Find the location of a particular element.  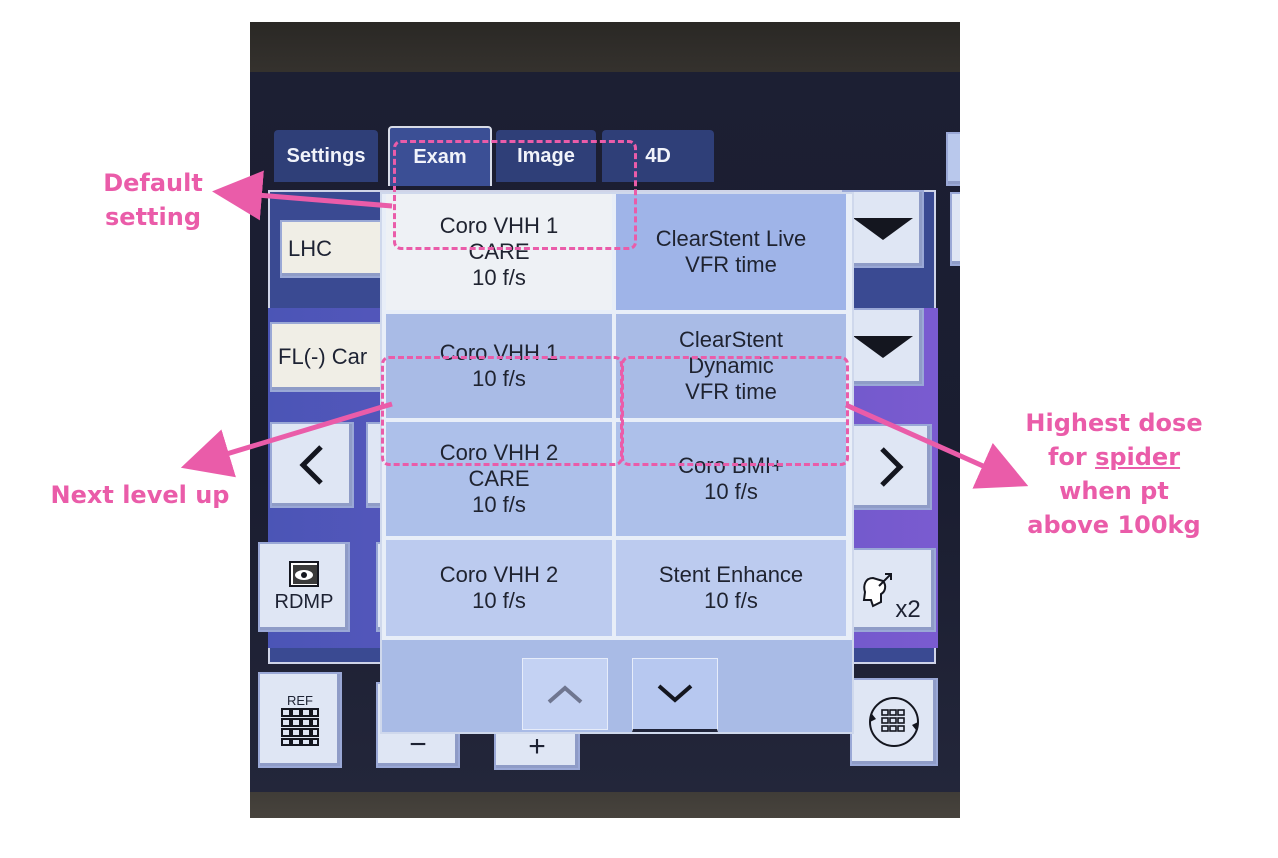

callout-next-level-up: Next level up is located at coordinates (140, 495).